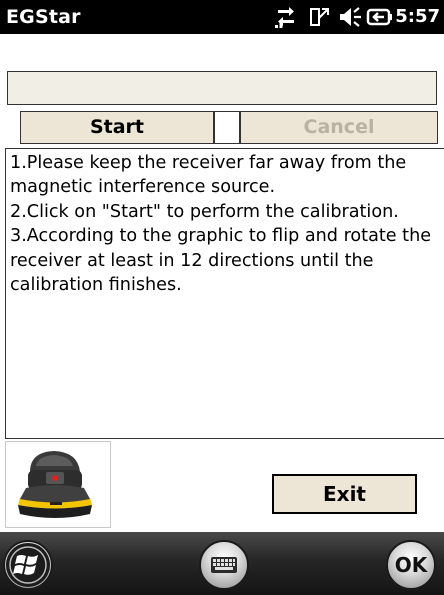 The image size is (444, 595). I want to click on app-title: EGStar, so click(43, 17).